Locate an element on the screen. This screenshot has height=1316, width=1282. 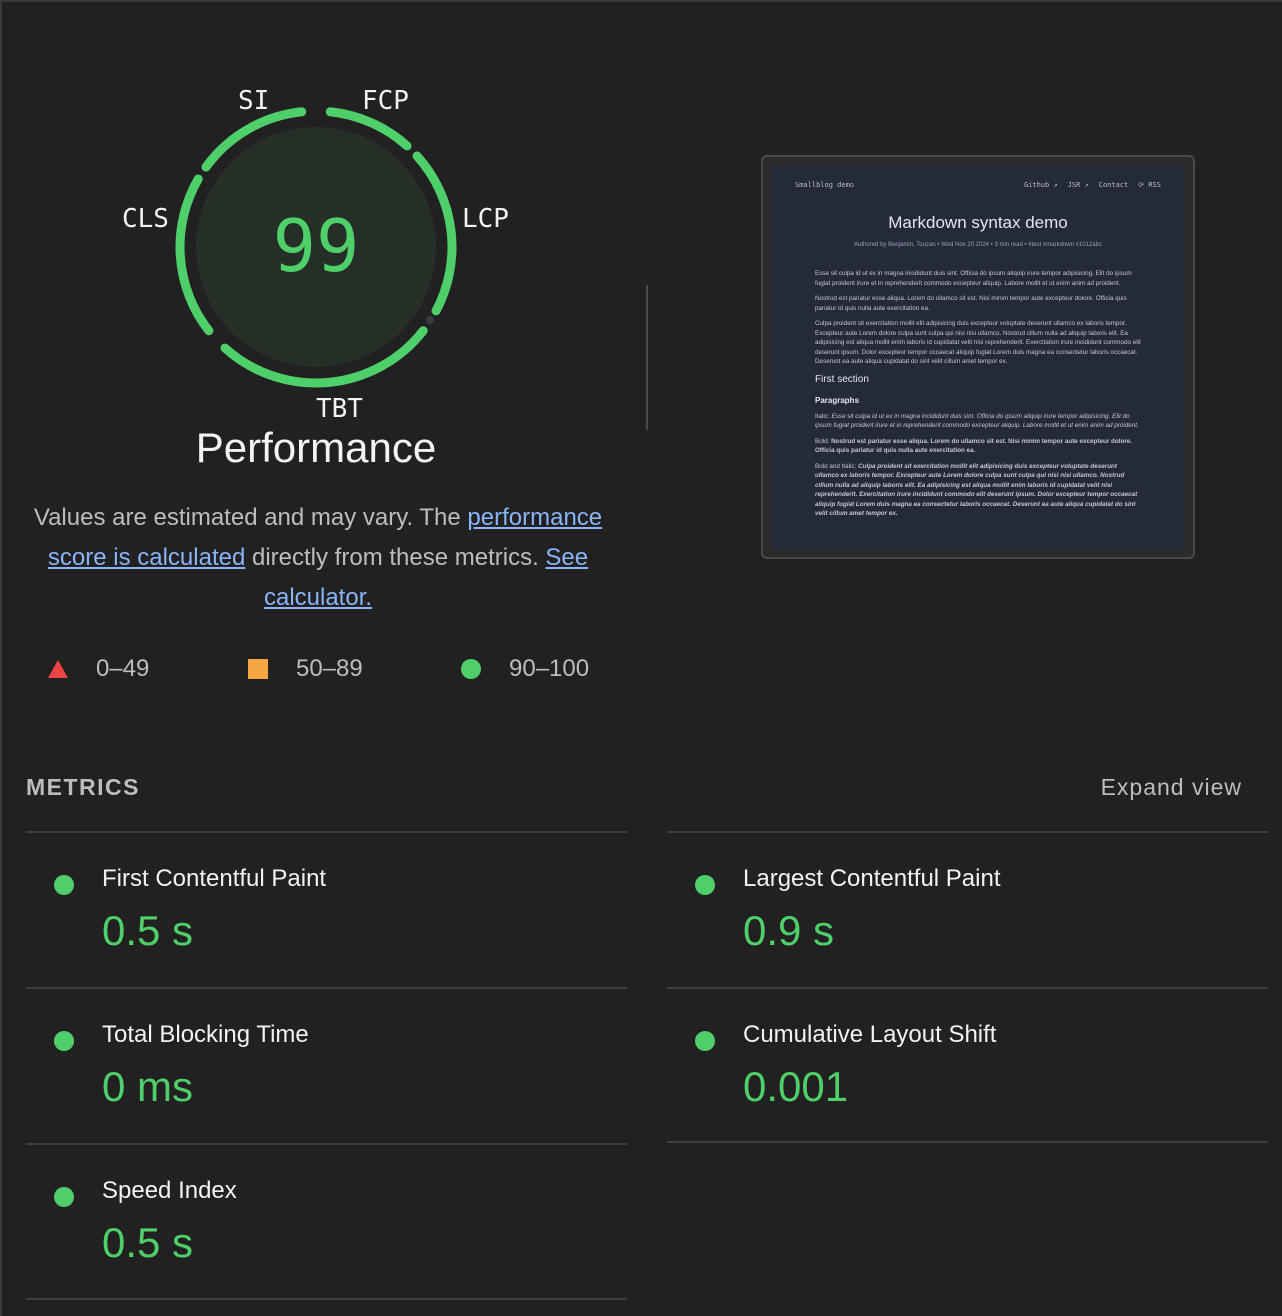
legend-average-label: 50–89 is located at coordinates (329, 668).